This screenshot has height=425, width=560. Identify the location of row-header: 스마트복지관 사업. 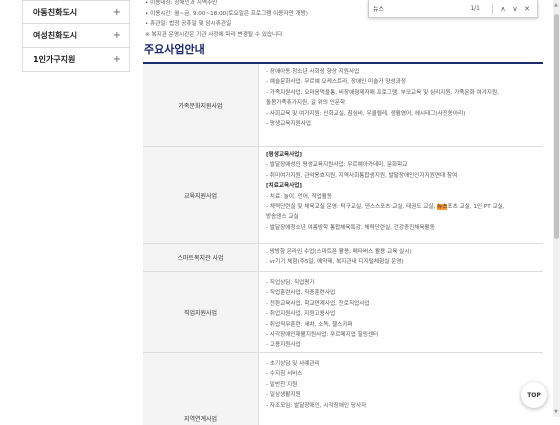
(201, 257).